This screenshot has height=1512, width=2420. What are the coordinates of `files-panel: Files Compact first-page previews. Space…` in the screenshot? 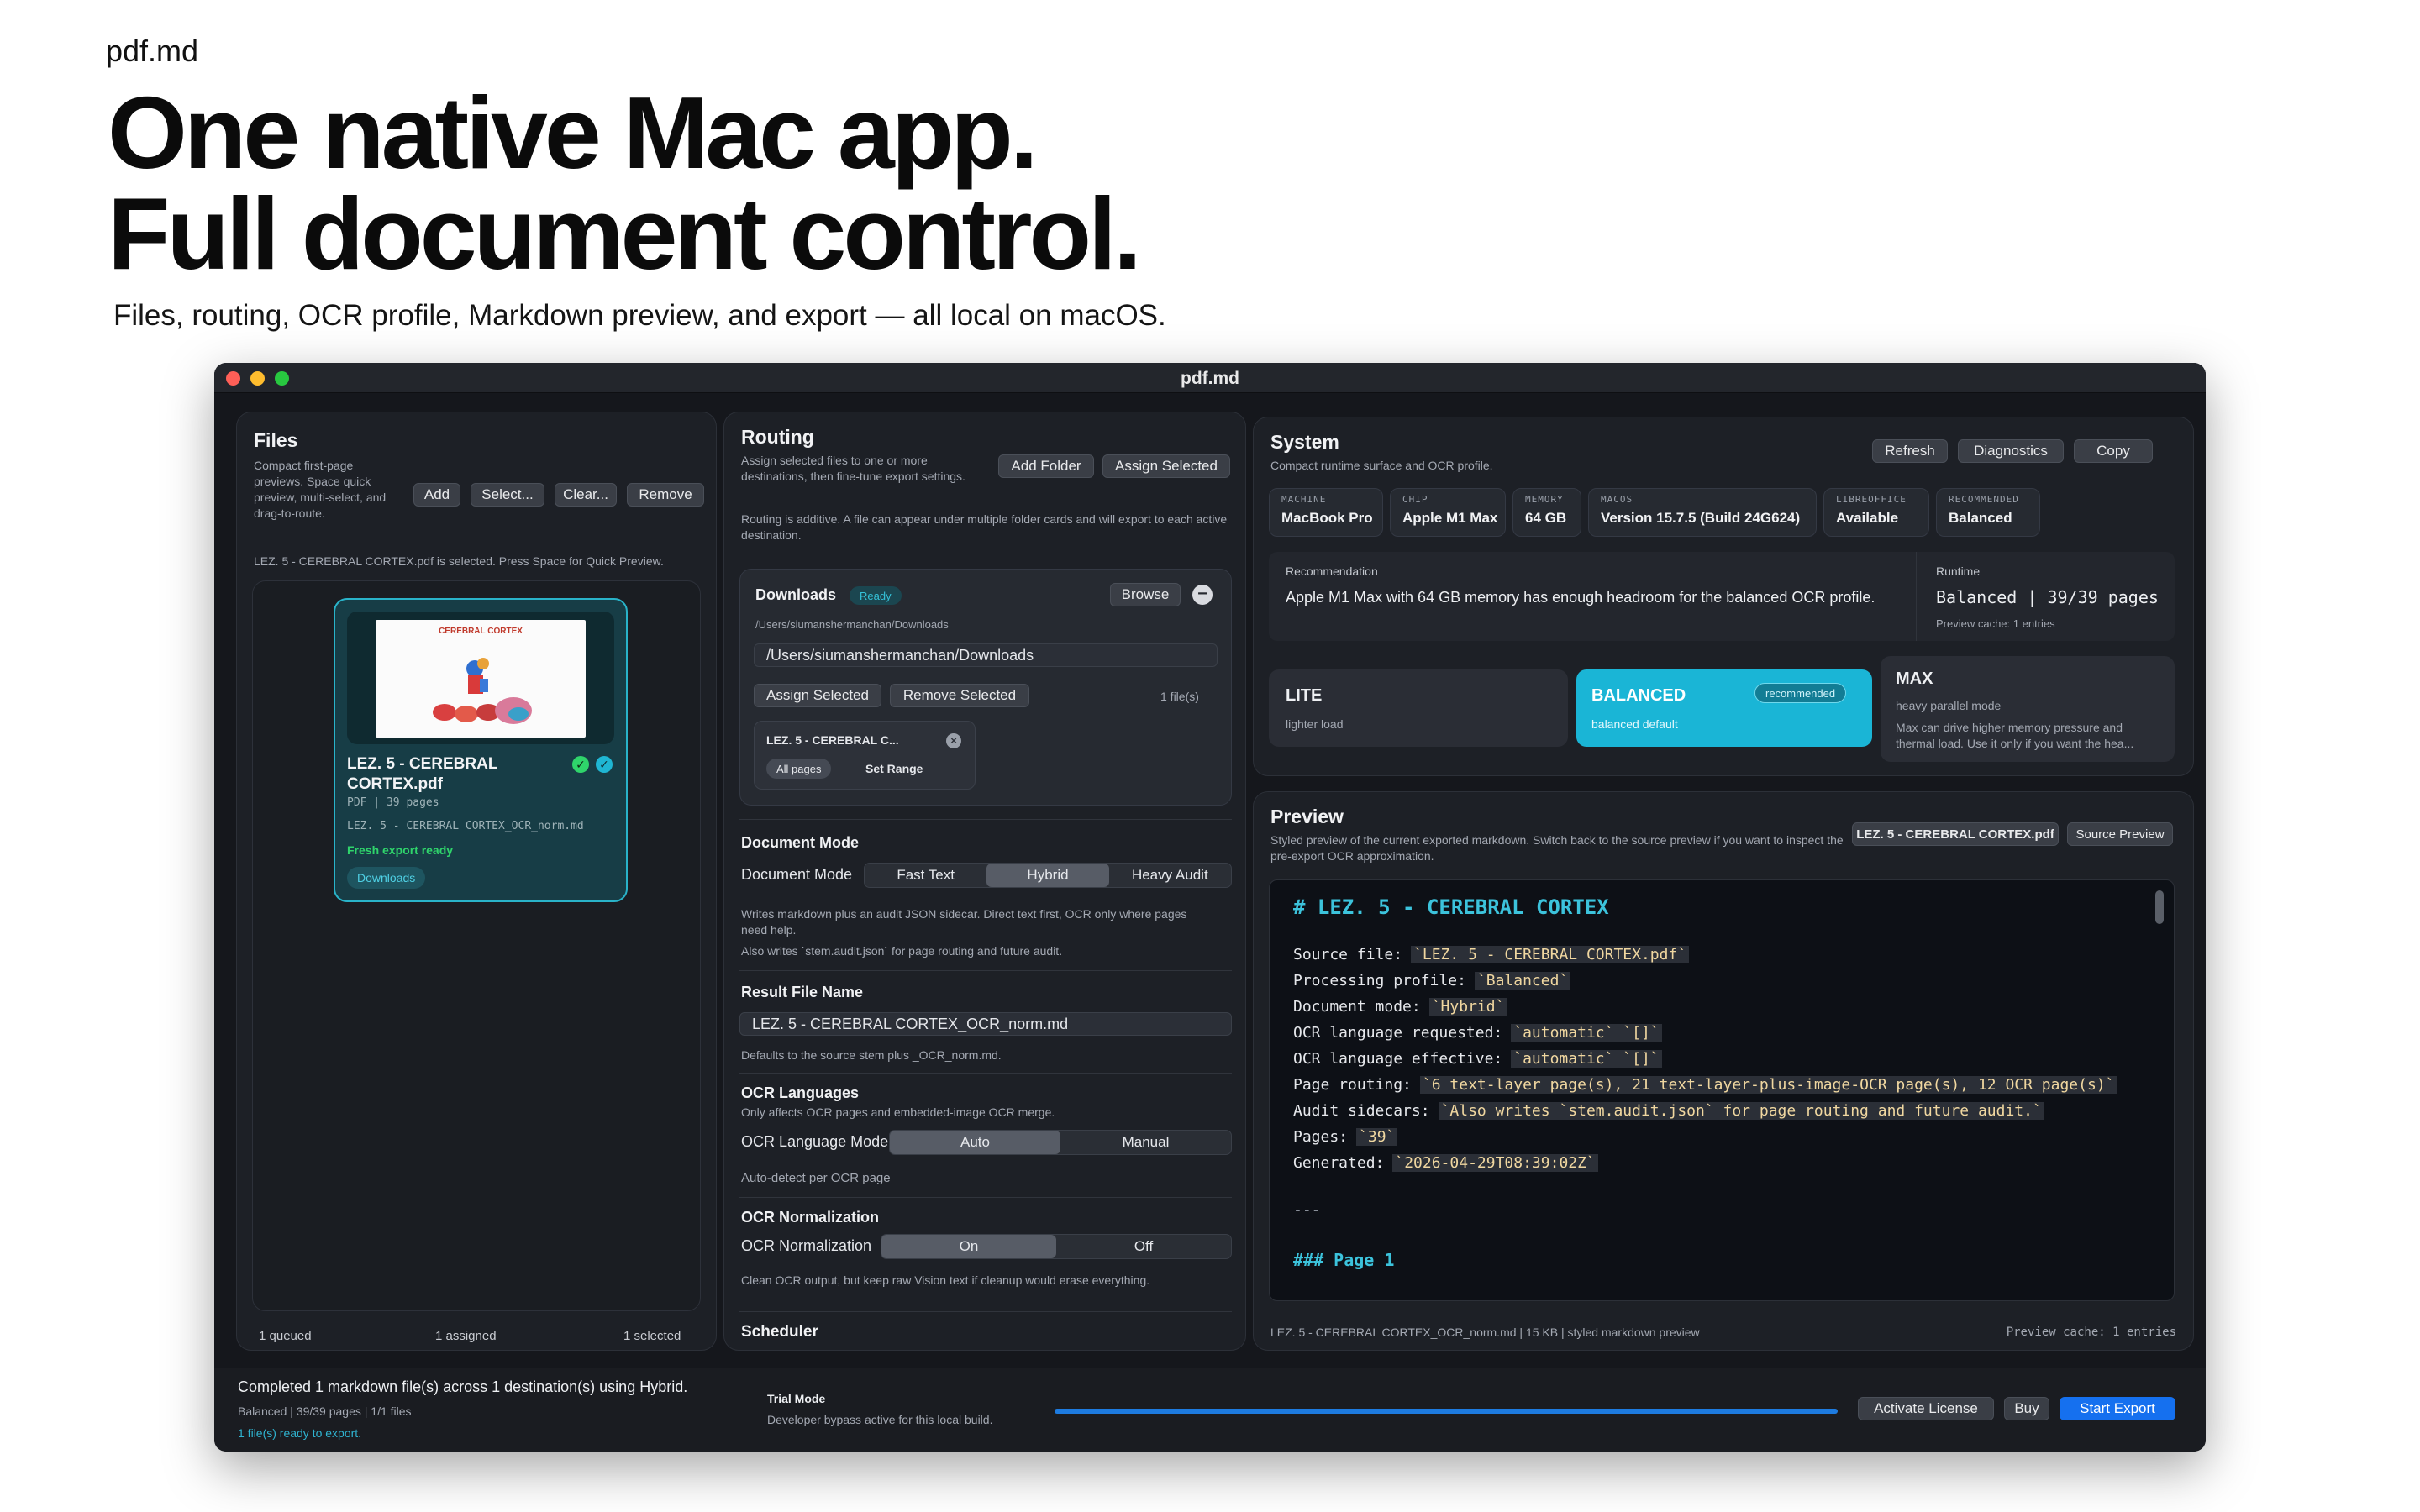 It's located at (477, 881).